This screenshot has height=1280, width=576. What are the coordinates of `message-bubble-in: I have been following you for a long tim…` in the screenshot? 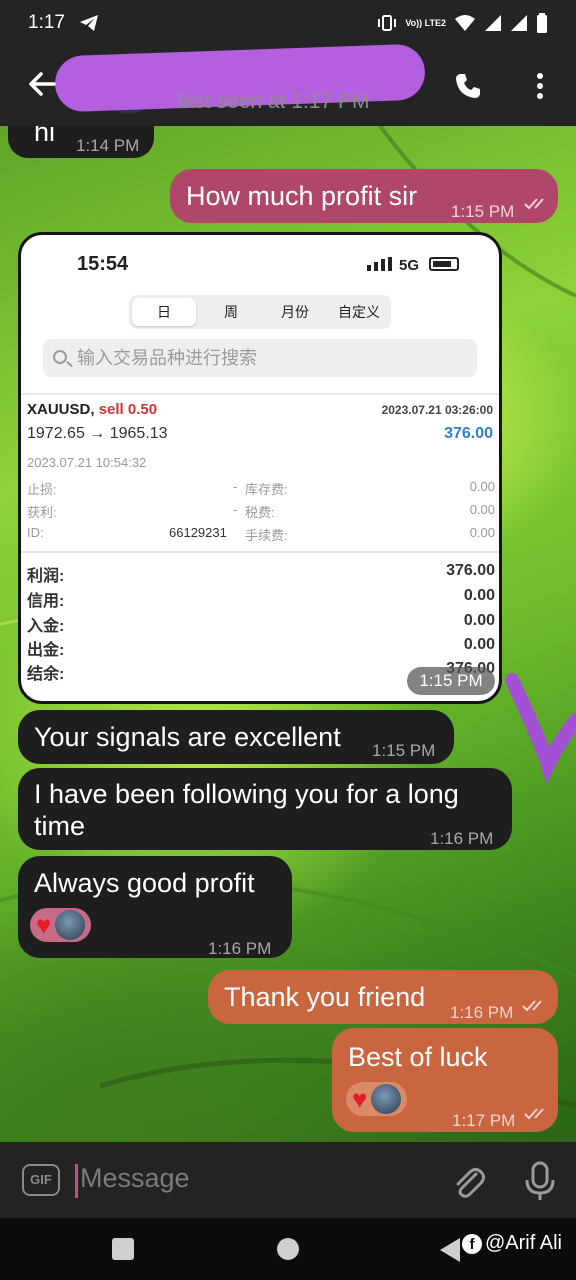 It's located at (265, 809).